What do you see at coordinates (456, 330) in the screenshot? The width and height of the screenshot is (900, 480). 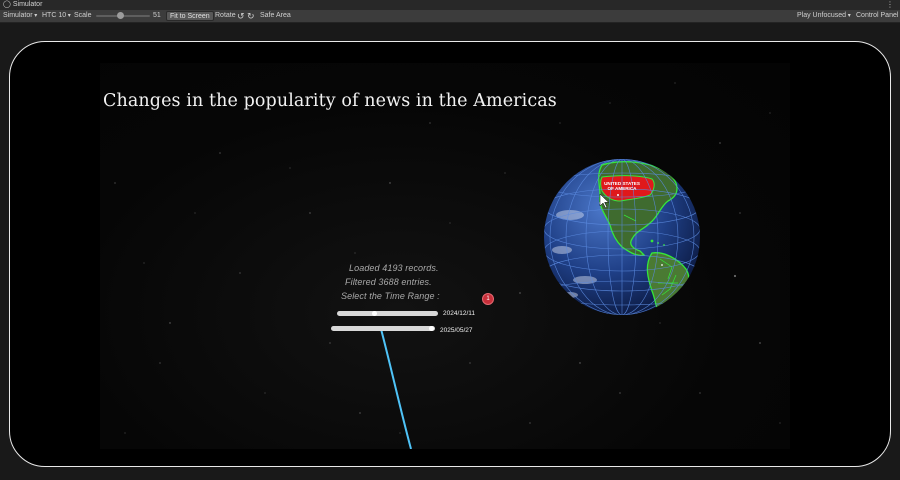 I see `end-date-value: 2025/05/27` at bounding box center [456, 330].